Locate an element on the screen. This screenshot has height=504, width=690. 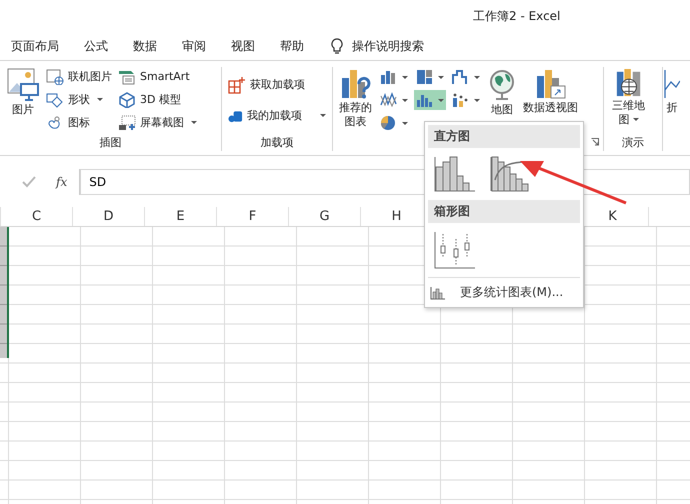
3d-map-icon is located at coordinates (628, 83).